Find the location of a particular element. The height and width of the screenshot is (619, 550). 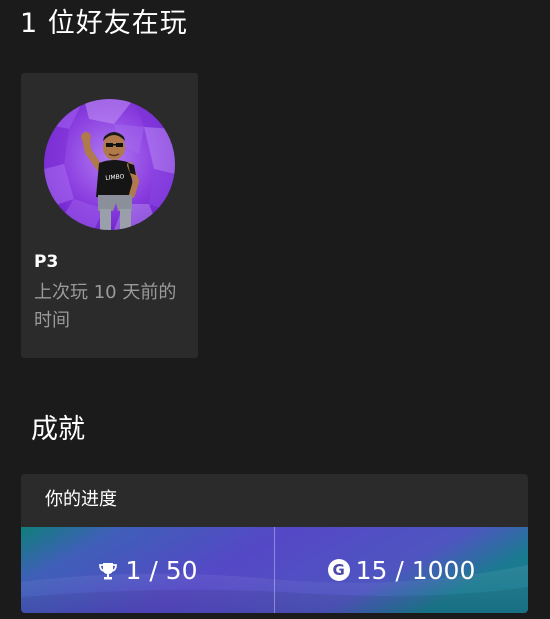

gamerscore-stat: G 15 / 1000 is located at coordinates (401, 570).